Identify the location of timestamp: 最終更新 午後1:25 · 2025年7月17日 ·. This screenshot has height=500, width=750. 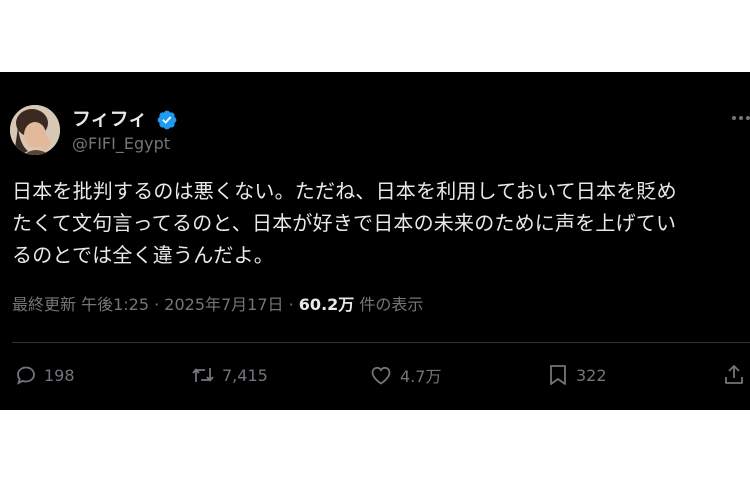
(155, 304).